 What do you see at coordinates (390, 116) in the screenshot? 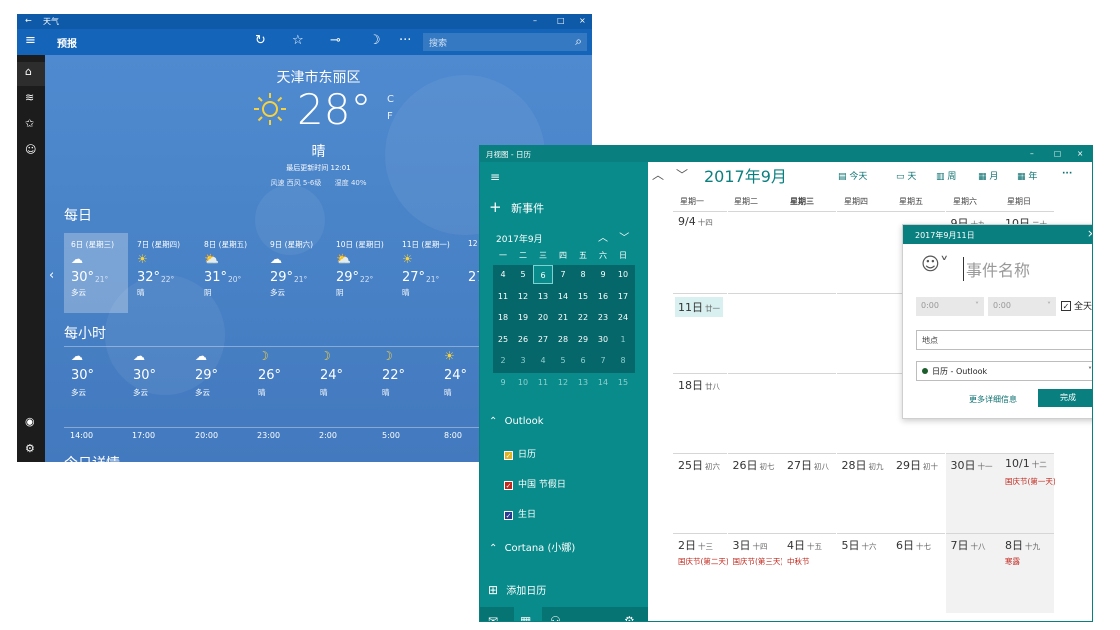
I see `unit-fahrenheit: F` at bounding box center [390, 116].